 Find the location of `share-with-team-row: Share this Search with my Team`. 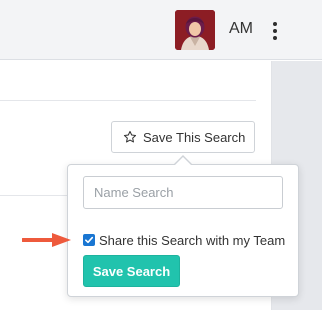

share-with-team-row: Share this Search with my Team is located at coordinates (184, 240).